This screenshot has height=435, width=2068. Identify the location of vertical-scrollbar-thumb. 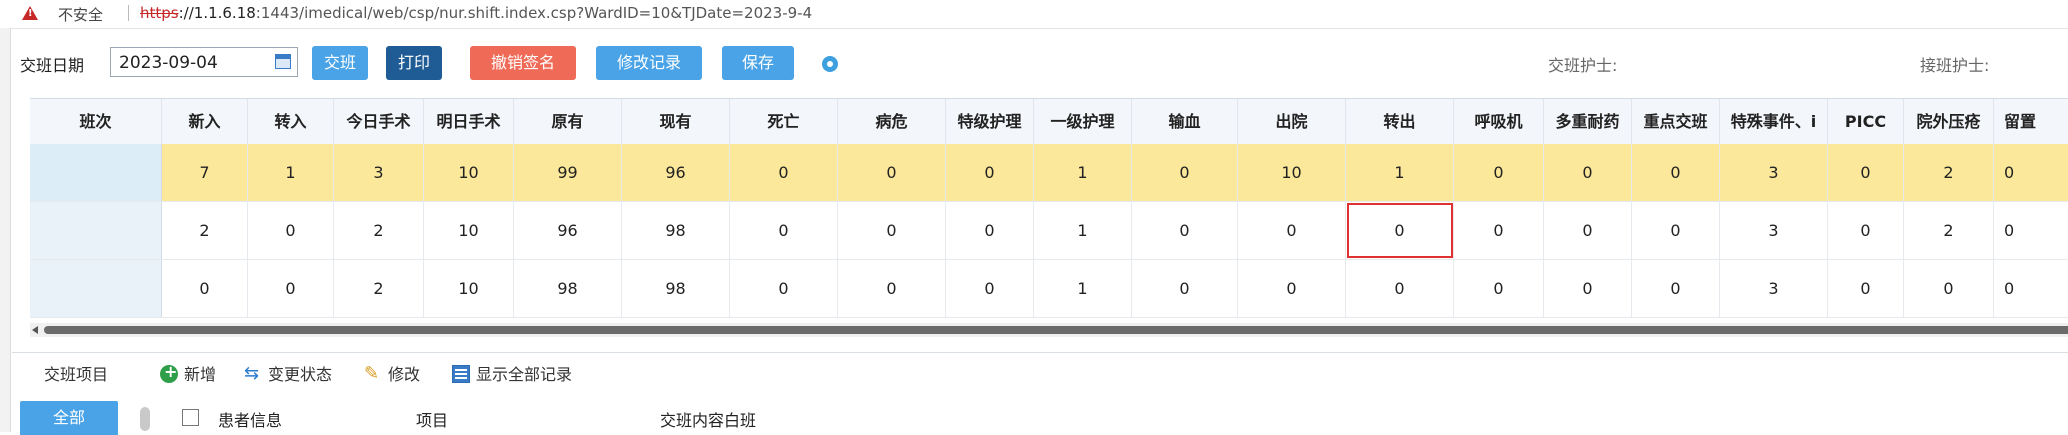
(145, 419).